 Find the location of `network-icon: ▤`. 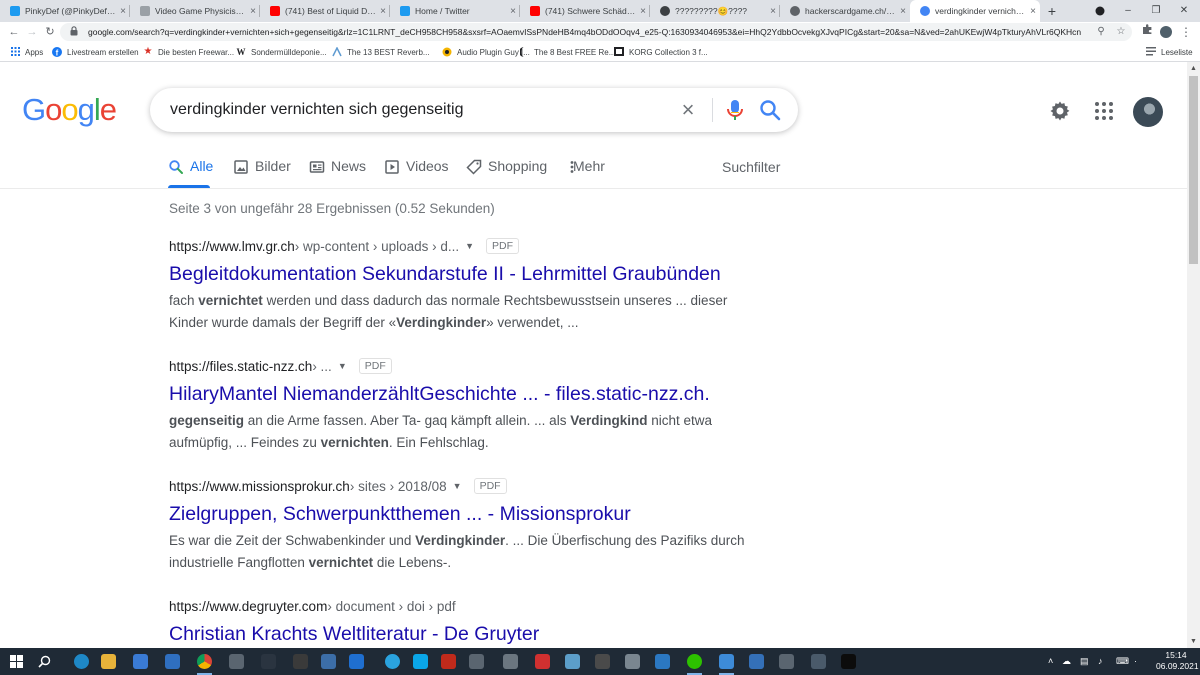

network-icon: ▤ is located at coordinates (1084, 661).